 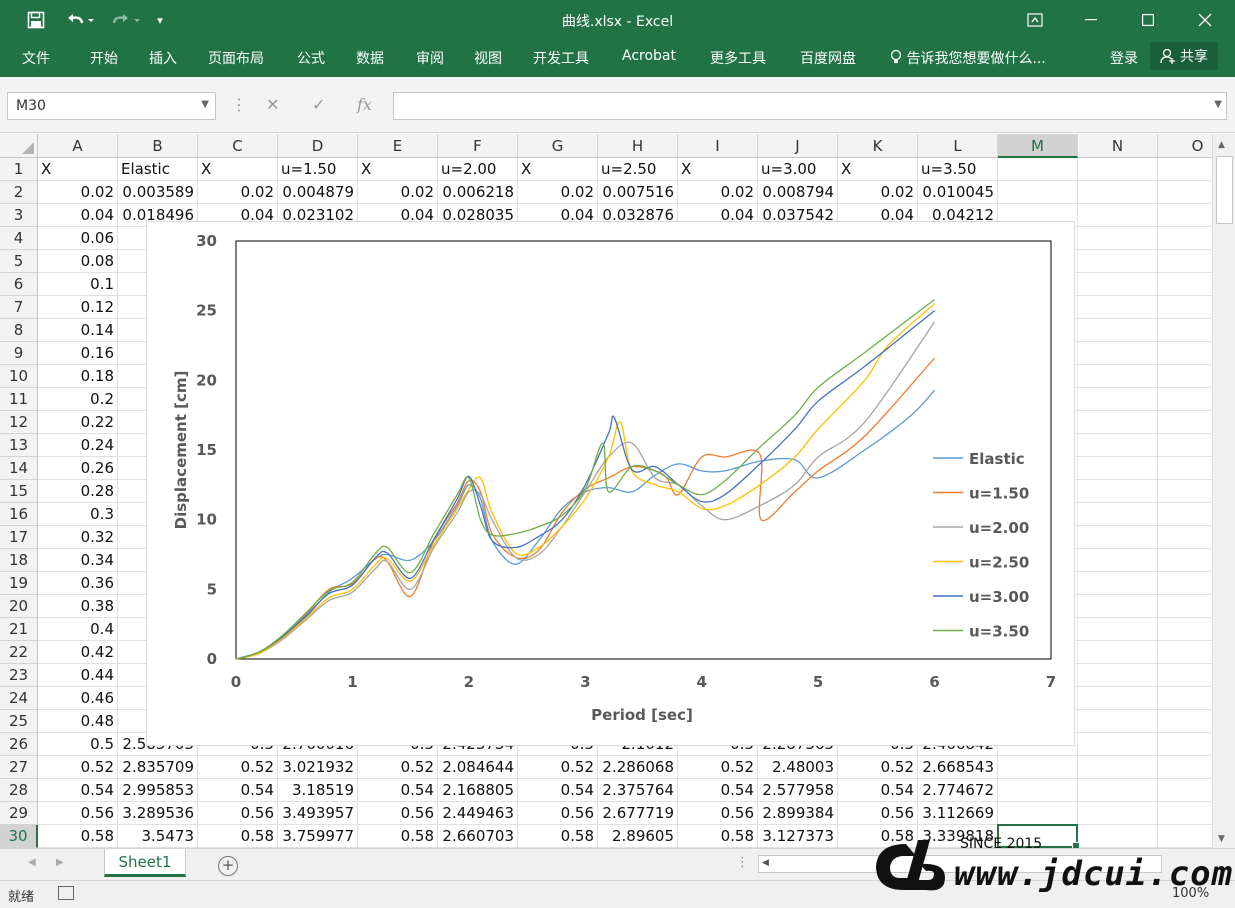 I want to click on row-header-18: 18, so click(x=19, y=560).